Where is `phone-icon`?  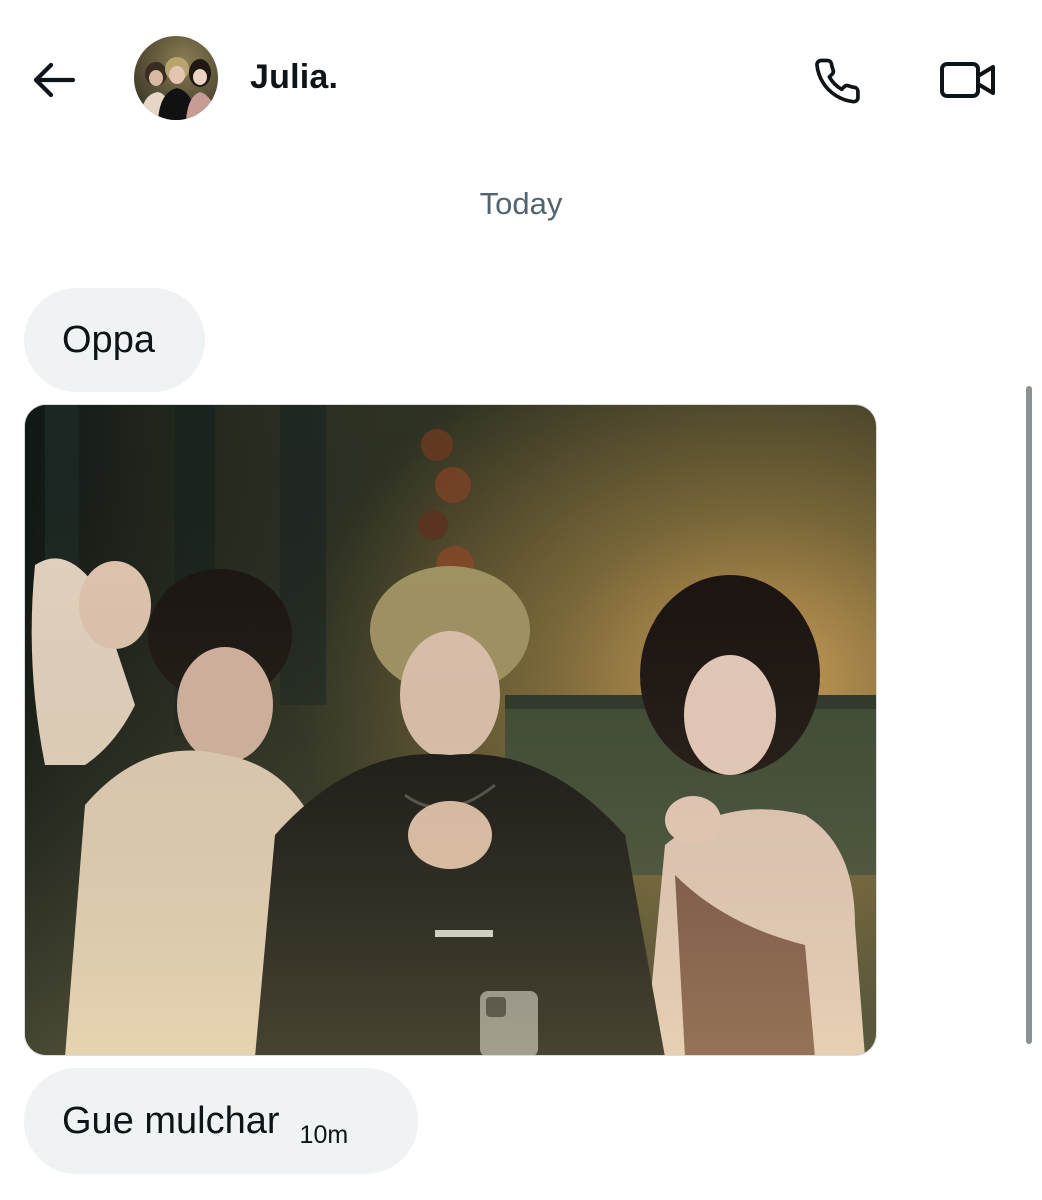
phone-icon is located at coordinates (837, 81).